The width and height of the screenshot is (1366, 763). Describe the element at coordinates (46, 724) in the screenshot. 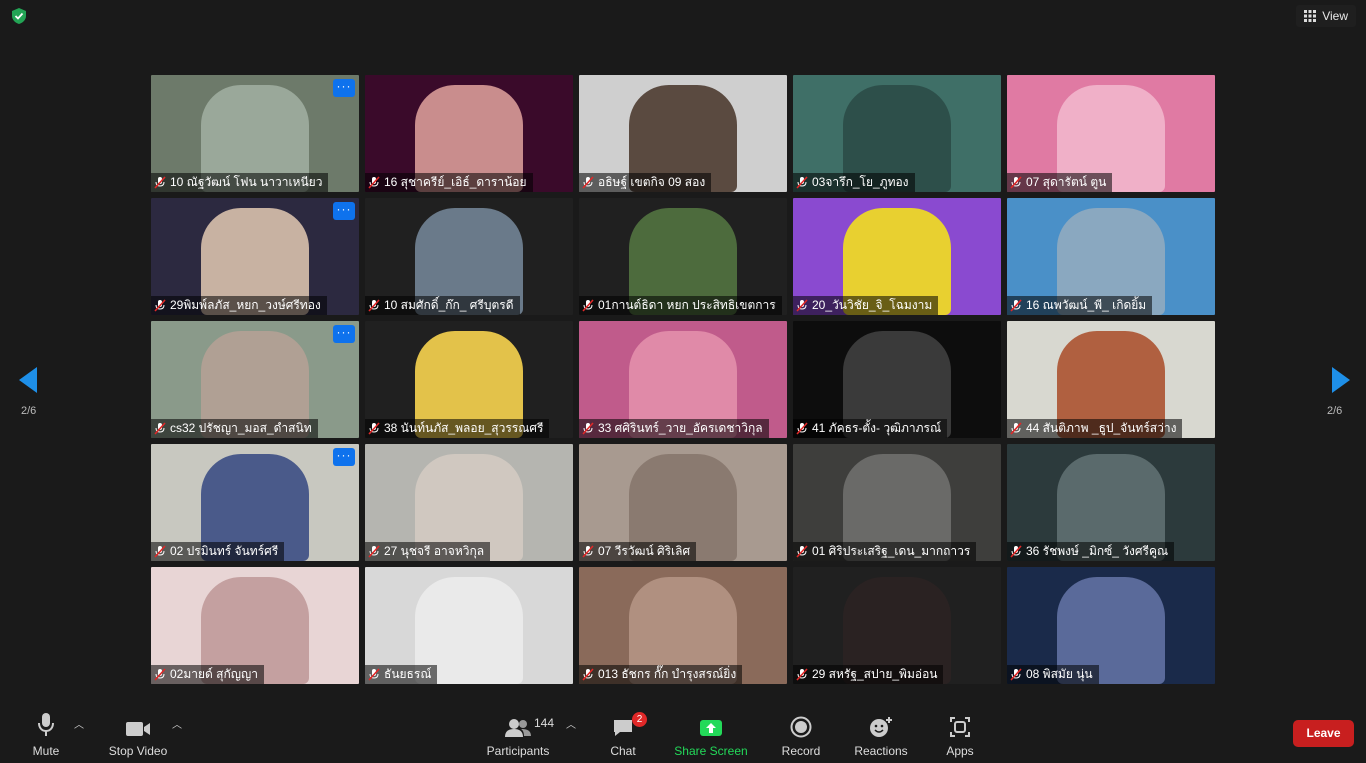

I see `microphone-icon` at that location.